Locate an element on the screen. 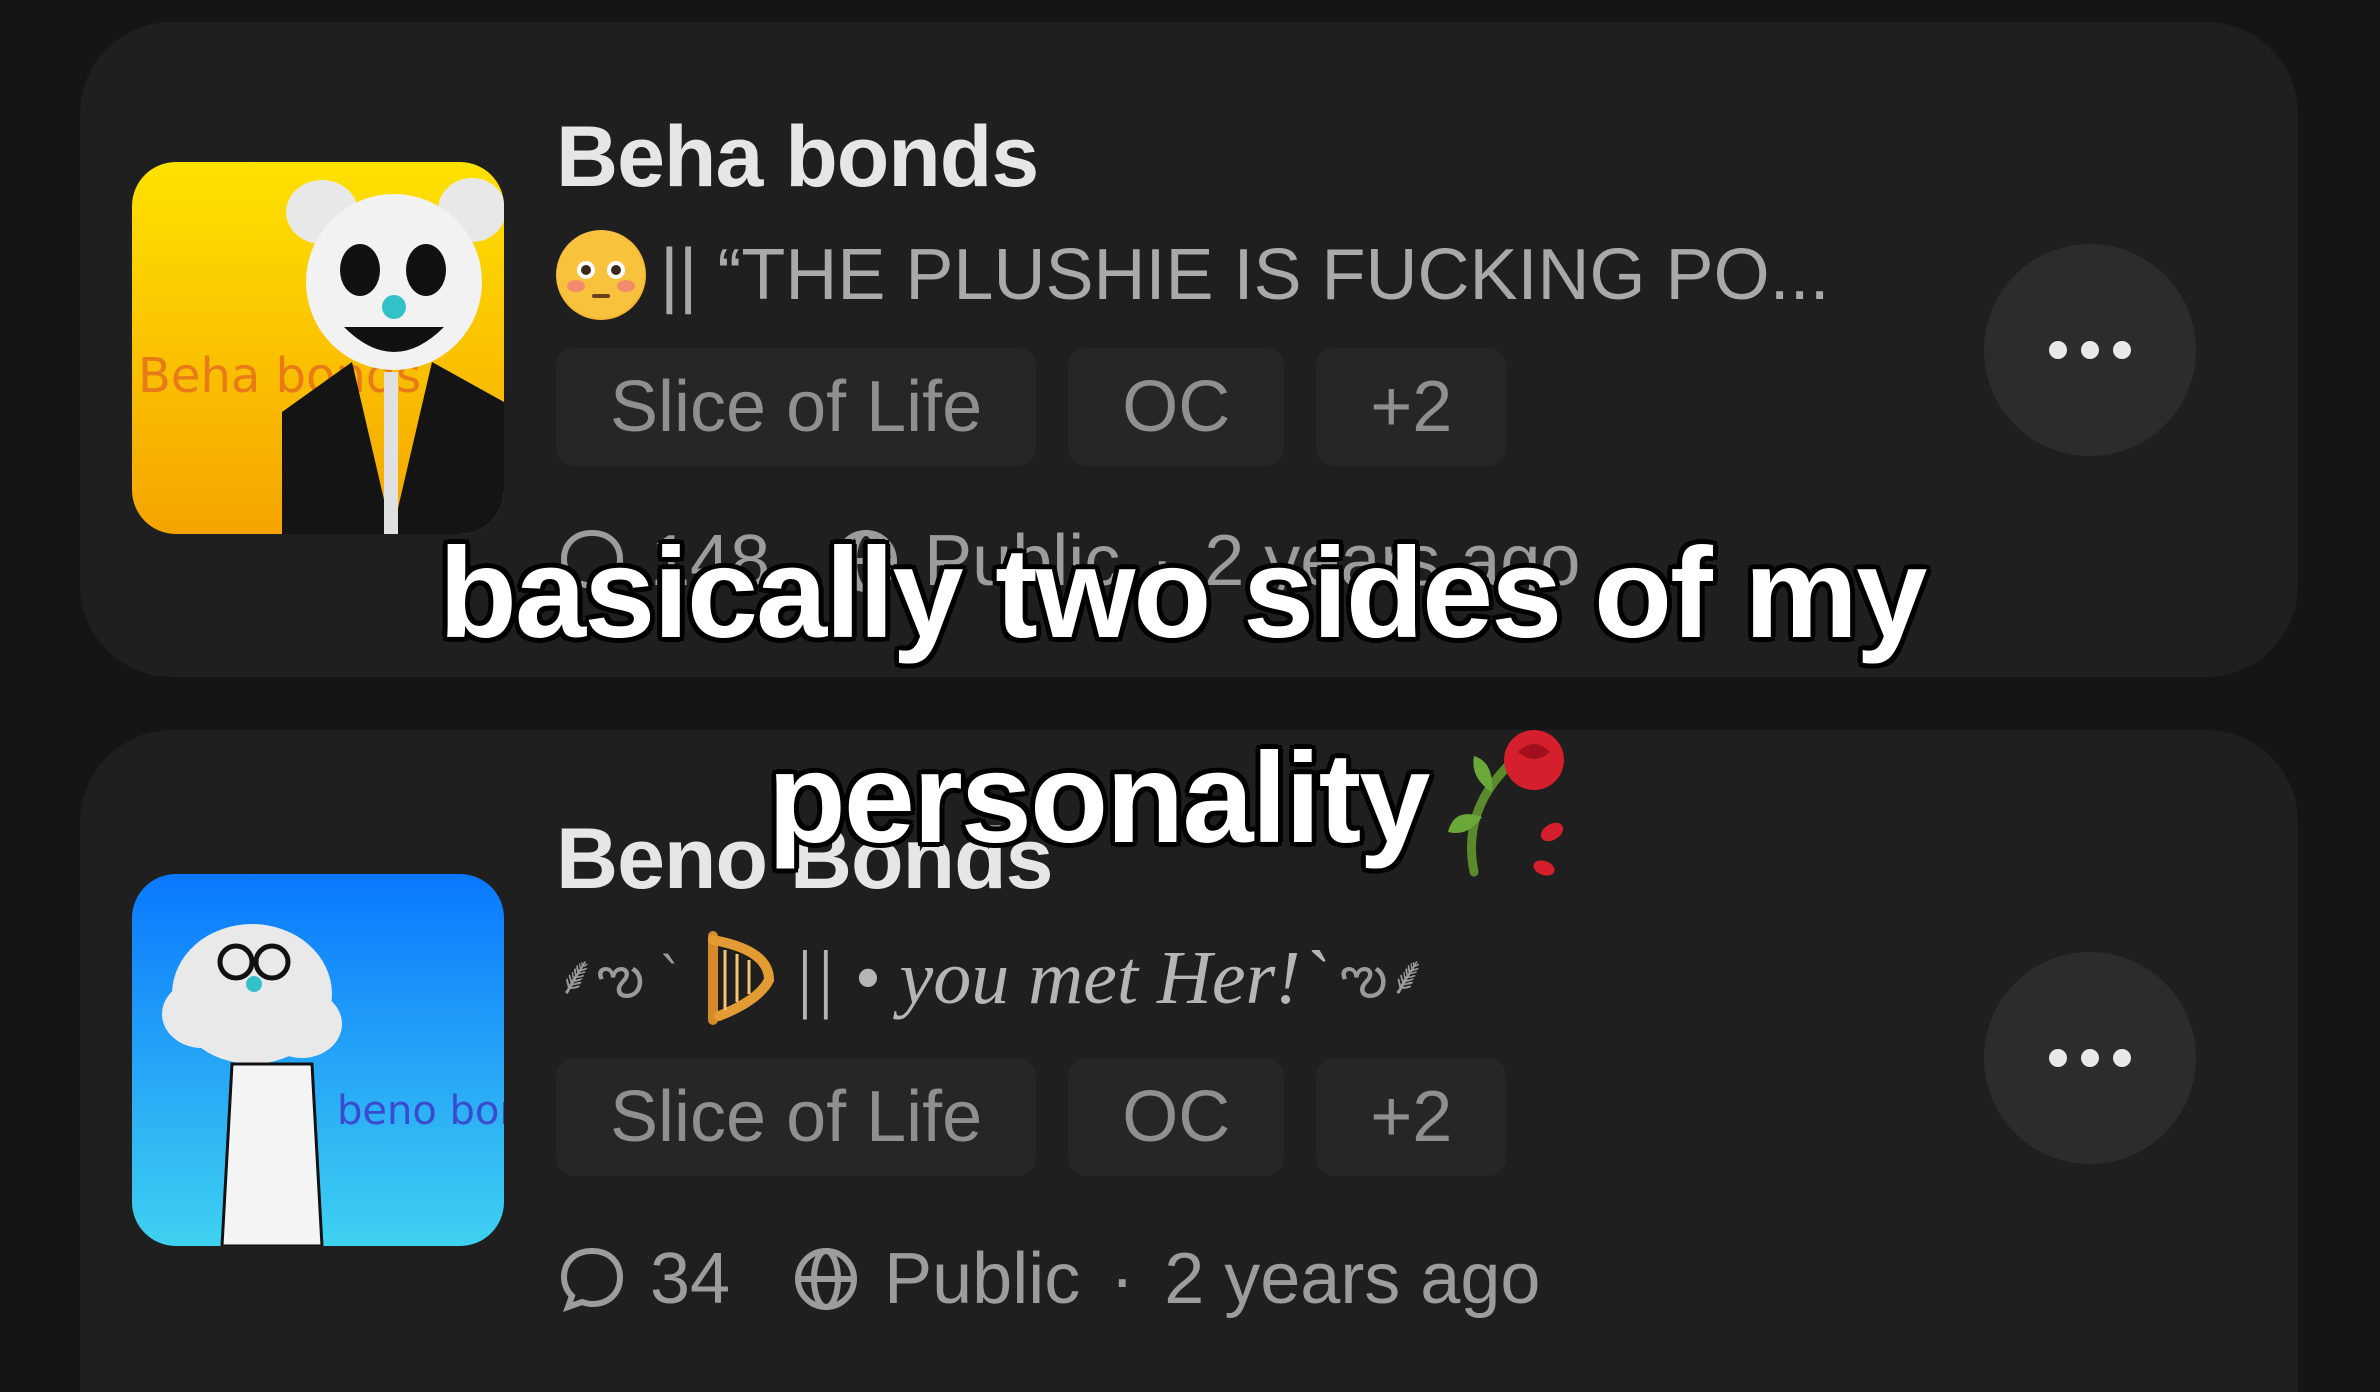 The height and width of the screenshot is (1392, 2380). avatar-image: beno bonds is located at coordinates (318, 1060).